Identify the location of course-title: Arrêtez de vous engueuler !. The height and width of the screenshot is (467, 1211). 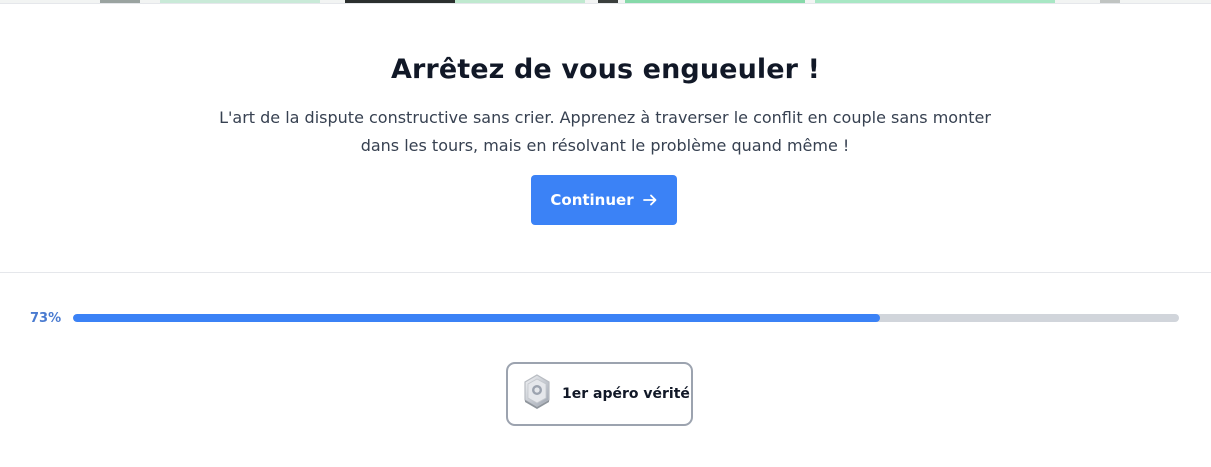
(605, 69).